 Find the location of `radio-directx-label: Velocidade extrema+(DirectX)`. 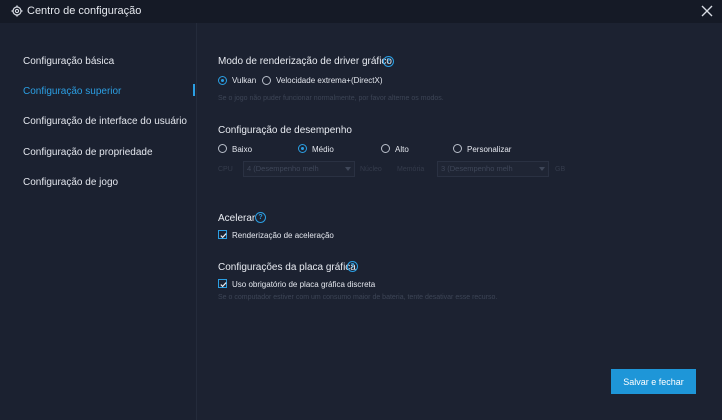

radio-directx-label: Velocidade extrema+(DirectX) is located at coordinates (329, 80).